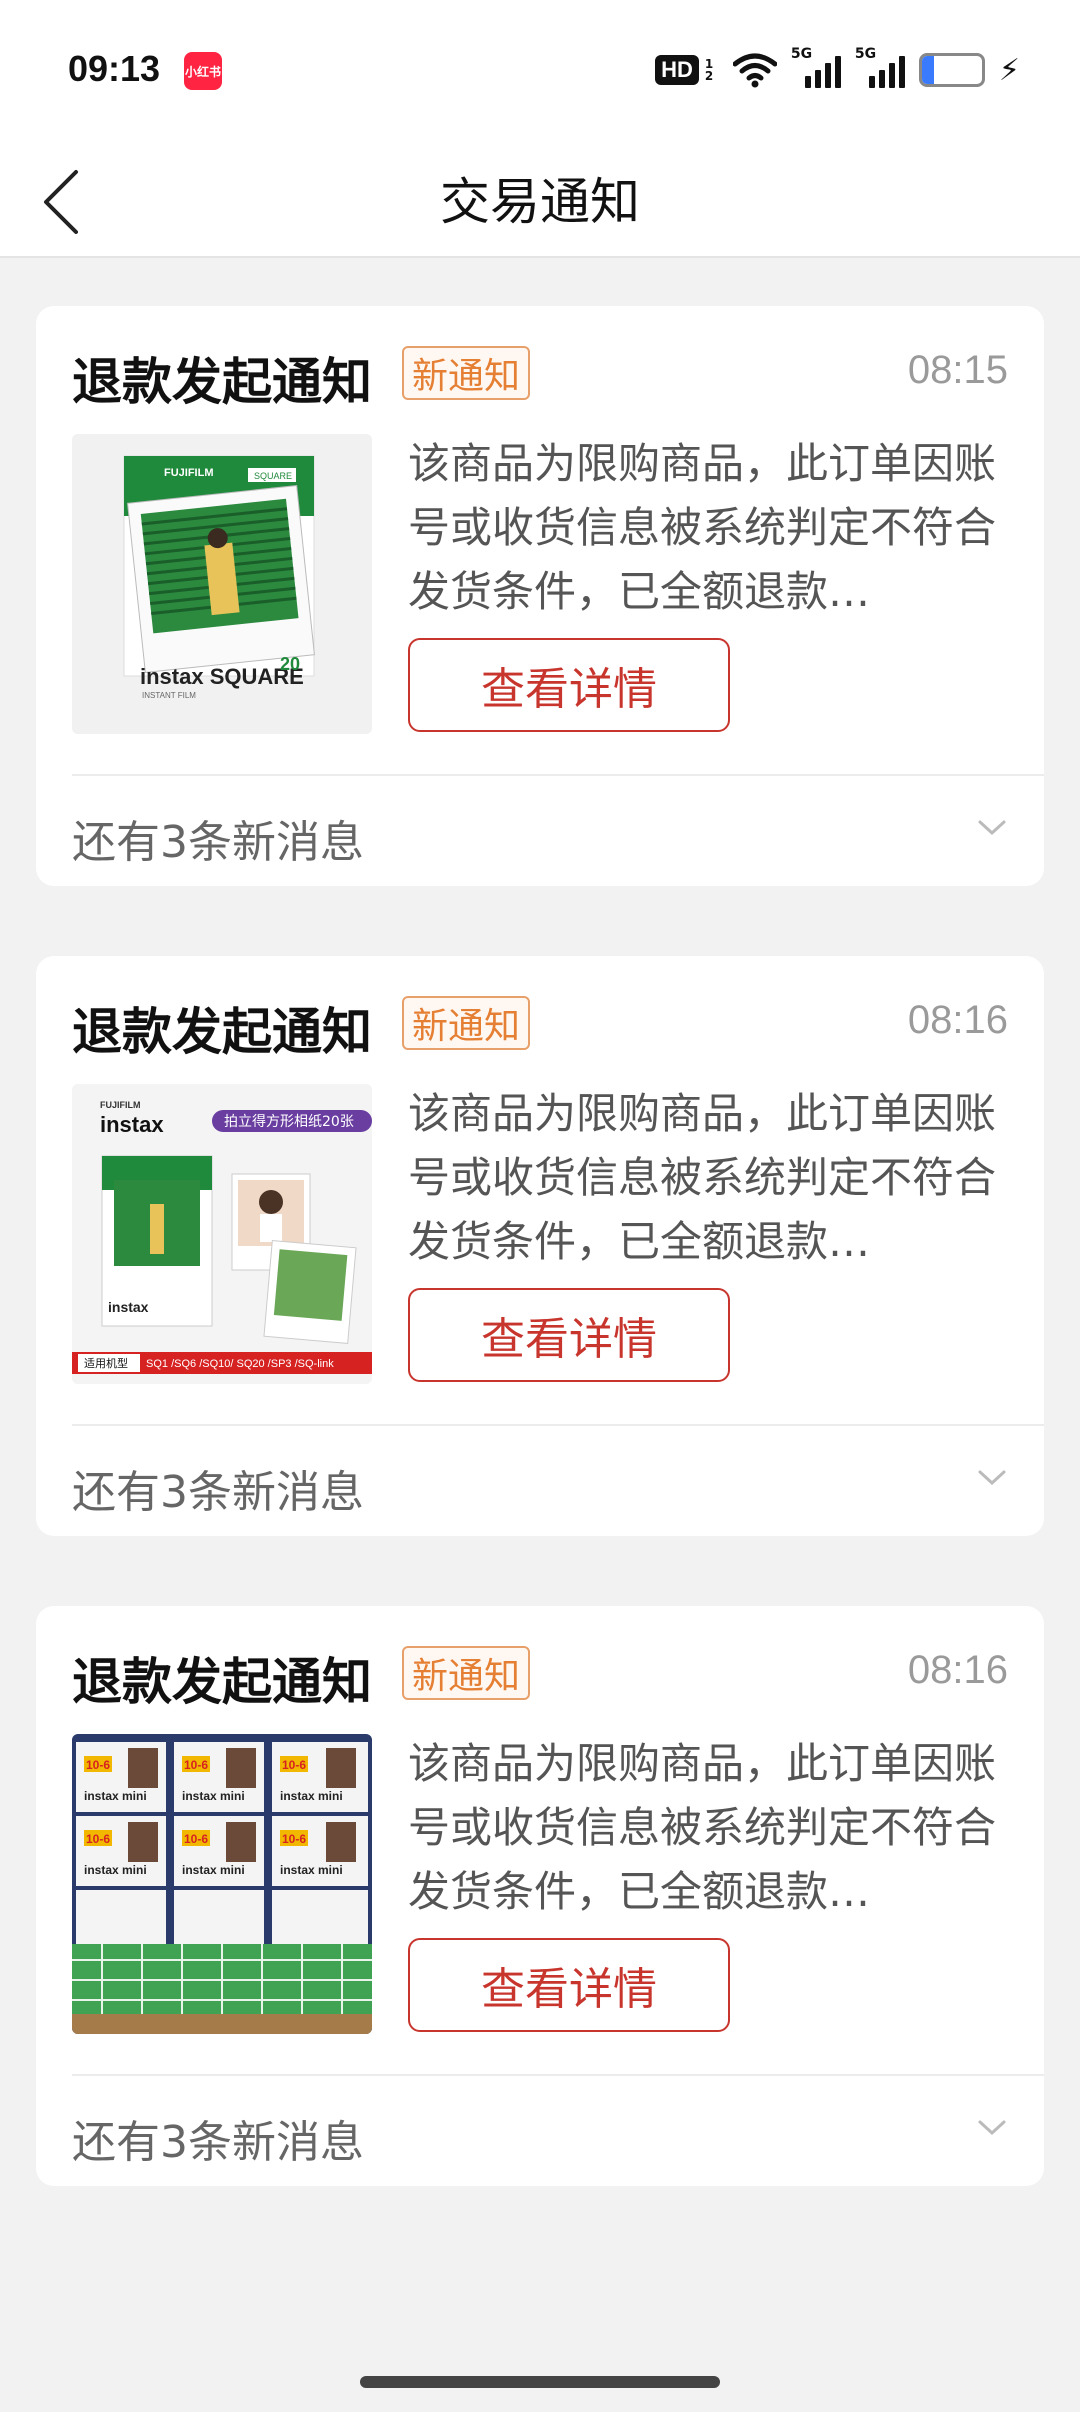  What do you see at coordinates (957, 370) in the screenshot?
I see `notification-time: 08:15` at bounding box center [957, 370].